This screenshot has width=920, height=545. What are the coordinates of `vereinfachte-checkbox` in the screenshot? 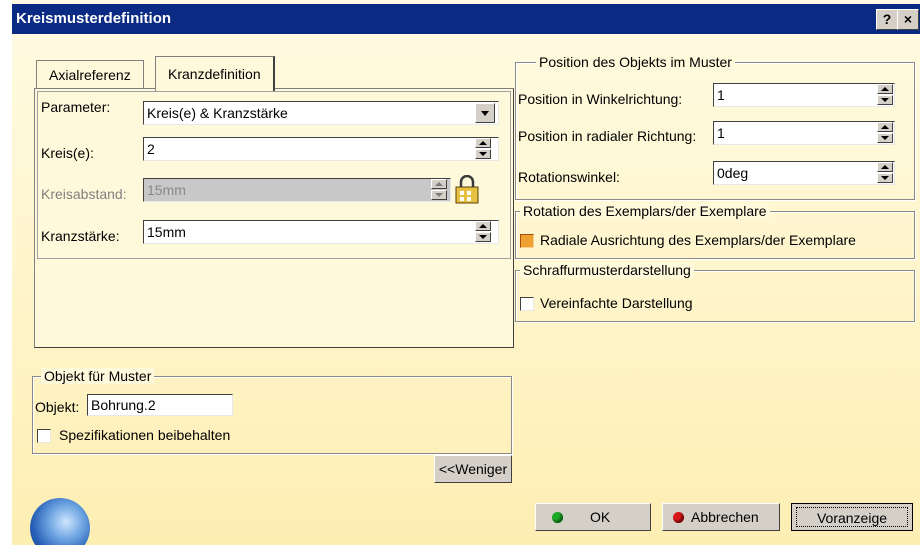 It's located at (527, 304).